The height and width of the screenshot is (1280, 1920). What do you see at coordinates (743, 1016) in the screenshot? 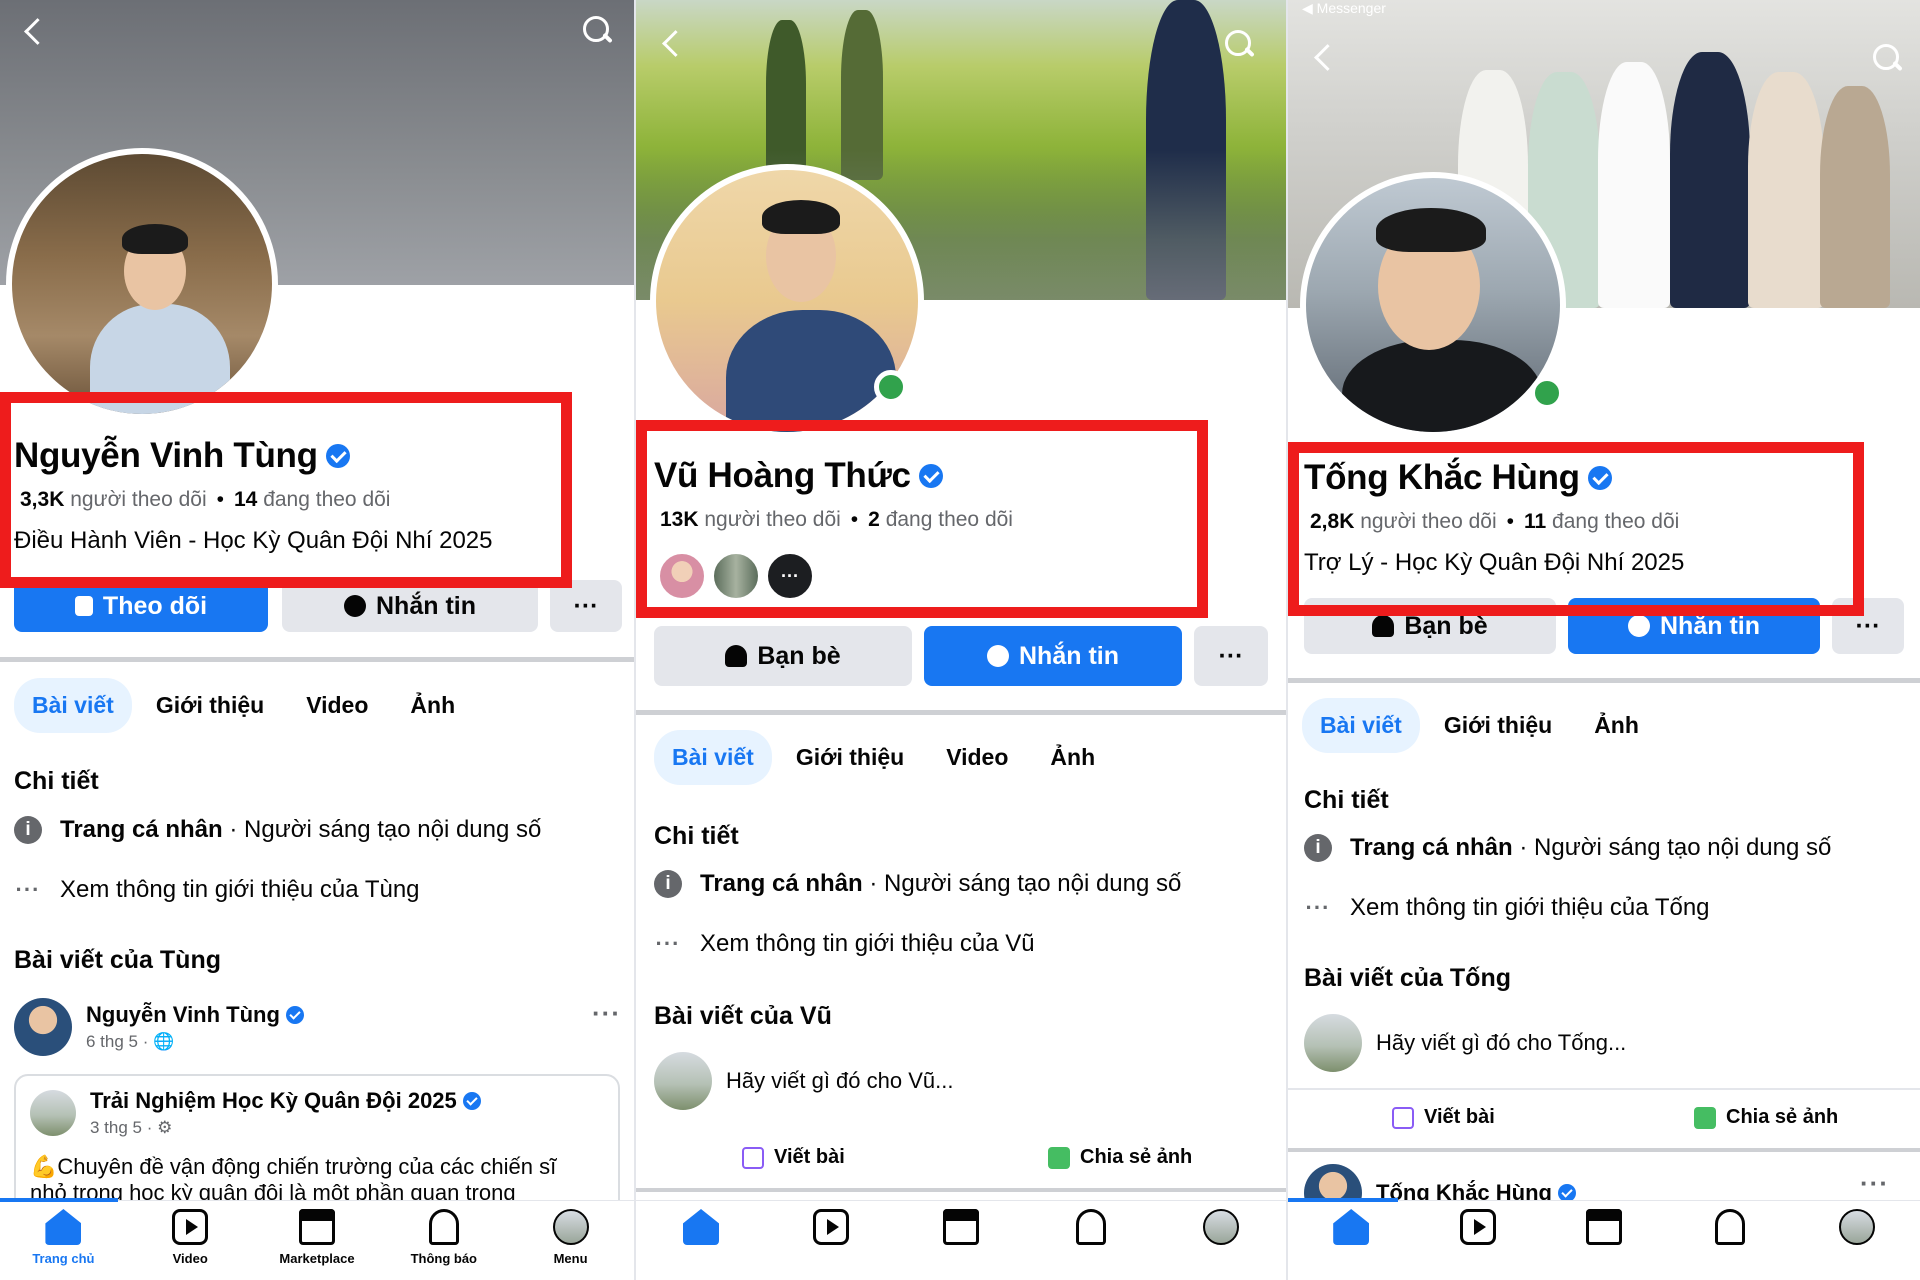
I see `posts-heading: Bài viết của Vũ` at bounding box center [743, 1016].